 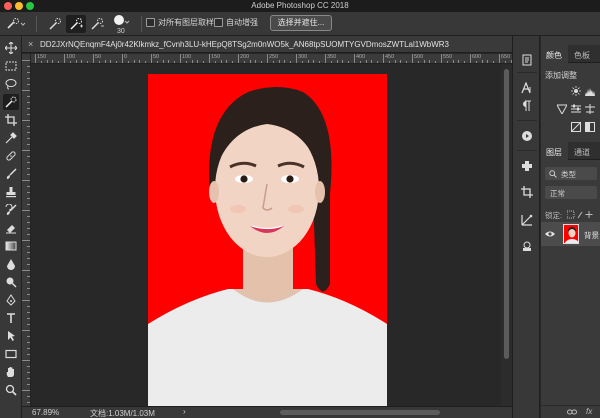 I want to click on libraries-icon, so click(x=527, y=220).